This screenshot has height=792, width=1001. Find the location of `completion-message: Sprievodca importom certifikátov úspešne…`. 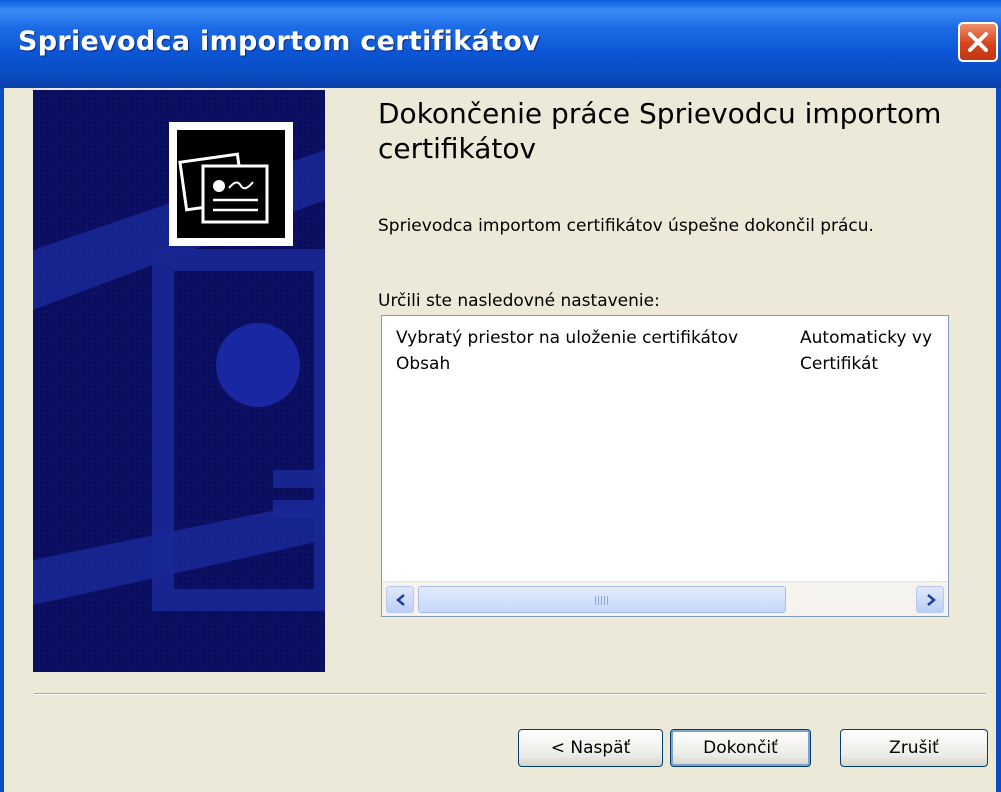

completion-message: Sprievodca importom certifikátov úspešne… is located at coordinates (626, 226).